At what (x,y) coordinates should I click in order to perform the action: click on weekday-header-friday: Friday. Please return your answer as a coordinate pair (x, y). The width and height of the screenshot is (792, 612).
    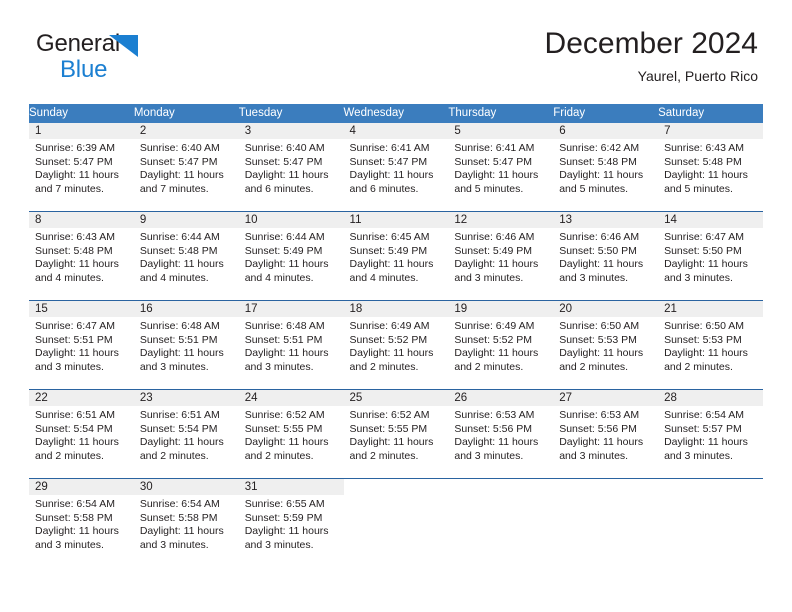
    Looking at the image, I should click on (606, 113).